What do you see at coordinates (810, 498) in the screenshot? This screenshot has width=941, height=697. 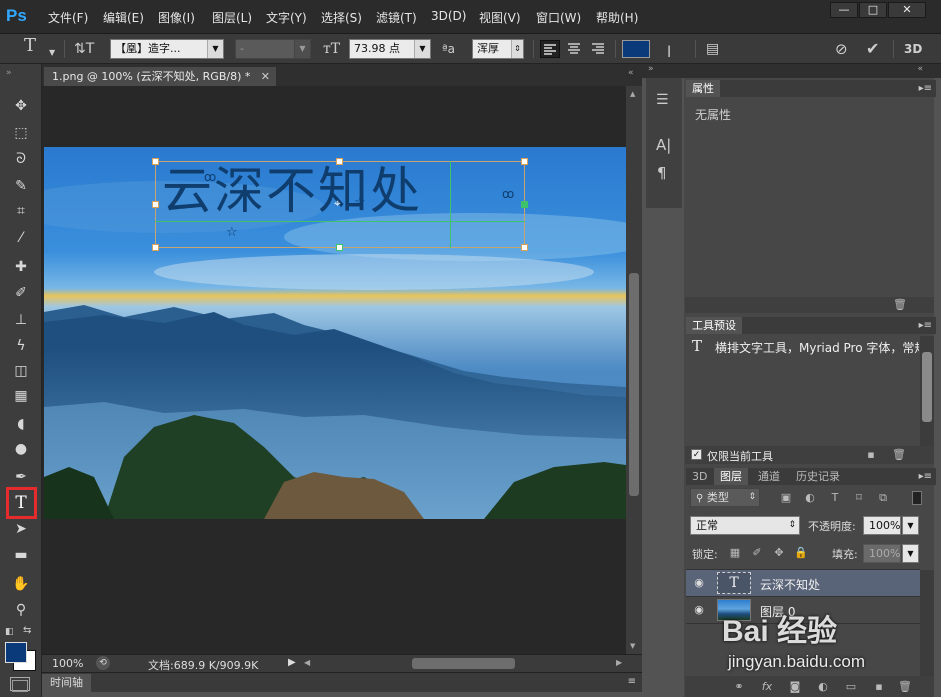 I see `filter-adjustment-icon: ◐` at bounding box center [810, 498].